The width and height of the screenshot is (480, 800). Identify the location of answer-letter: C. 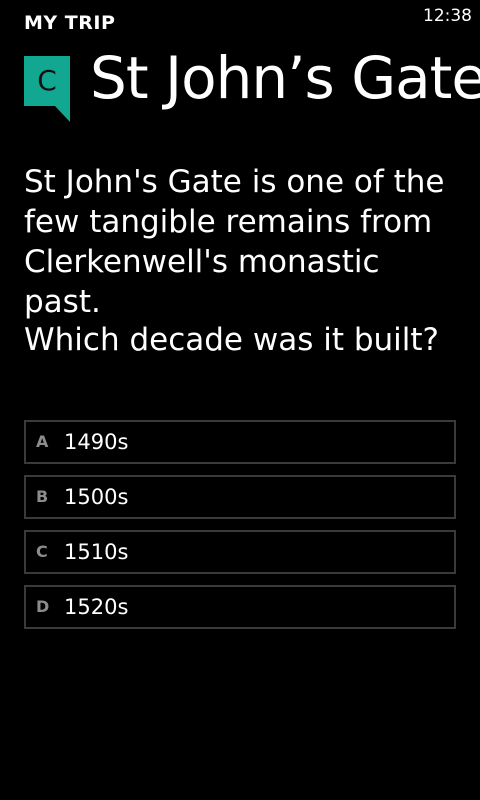
(42, 551).